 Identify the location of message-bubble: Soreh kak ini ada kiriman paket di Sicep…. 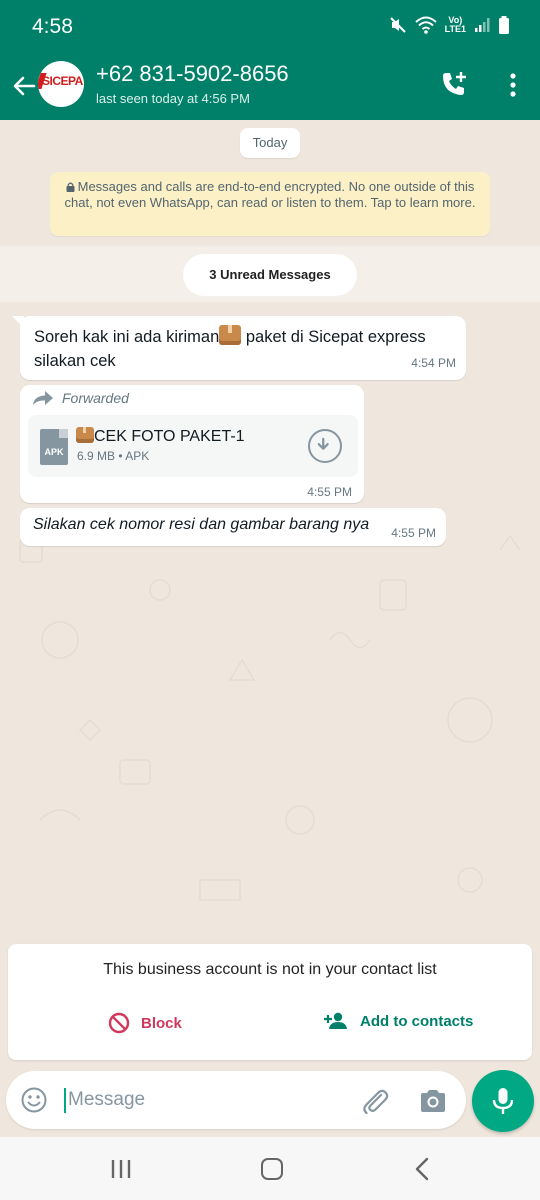
(239, 348).